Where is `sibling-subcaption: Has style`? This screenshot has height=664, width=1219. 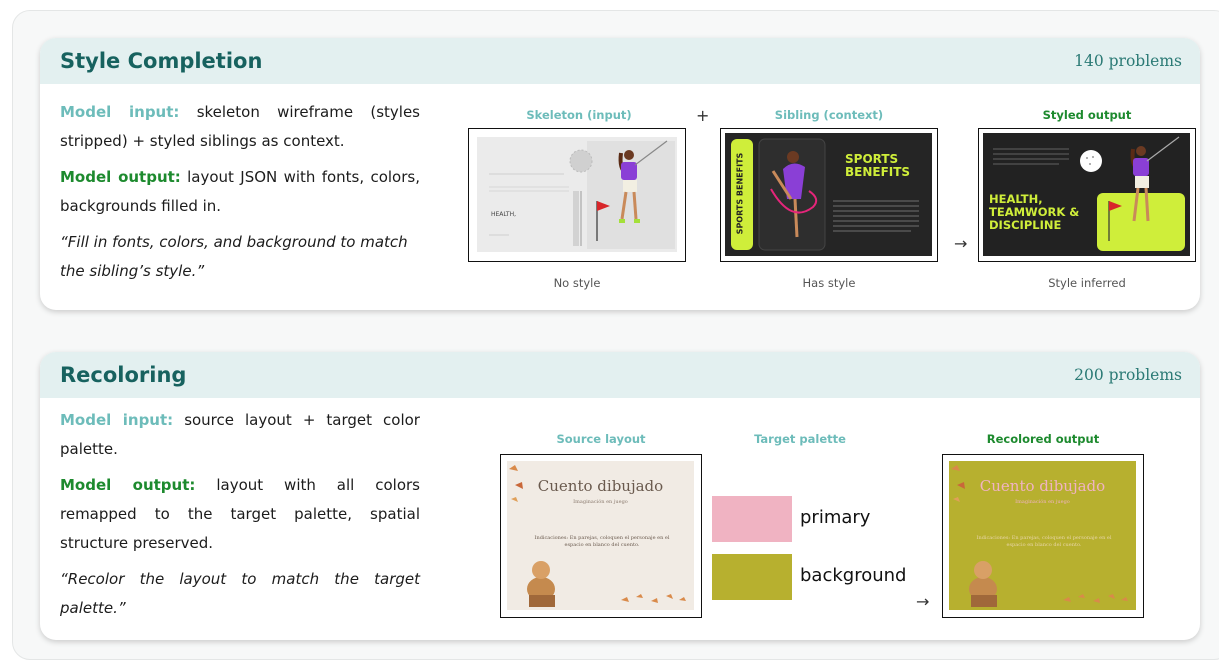 sibling-subcaption: Has style is located at coordinates (829, 283).